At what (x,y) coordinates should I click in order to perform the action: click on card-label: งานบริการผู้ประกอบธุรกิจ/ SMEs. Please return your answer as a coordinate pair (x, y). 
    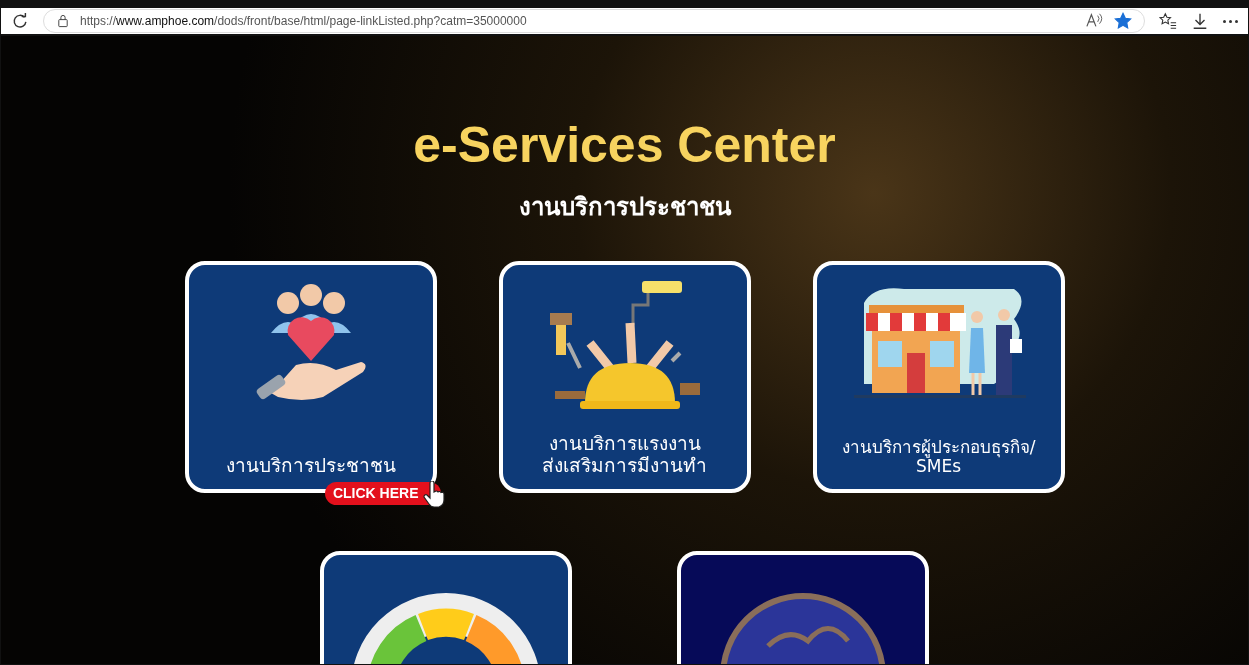
    Looking at the image, I should click on (938, 457).